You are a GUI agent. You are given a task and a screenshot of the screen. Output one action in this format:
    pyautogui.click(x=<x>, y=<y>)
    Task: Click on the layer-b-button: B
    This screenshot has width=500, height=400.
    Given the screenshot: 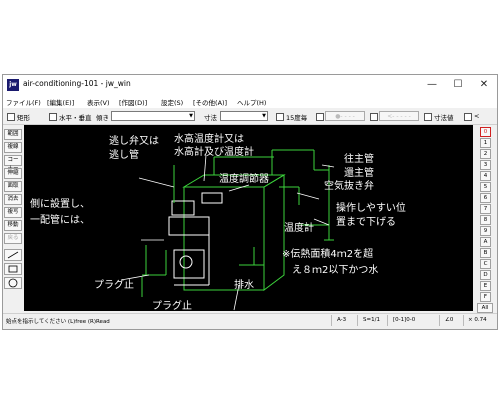 What is the action you would take?
    pyautogui.click(x=485, y=253)
    